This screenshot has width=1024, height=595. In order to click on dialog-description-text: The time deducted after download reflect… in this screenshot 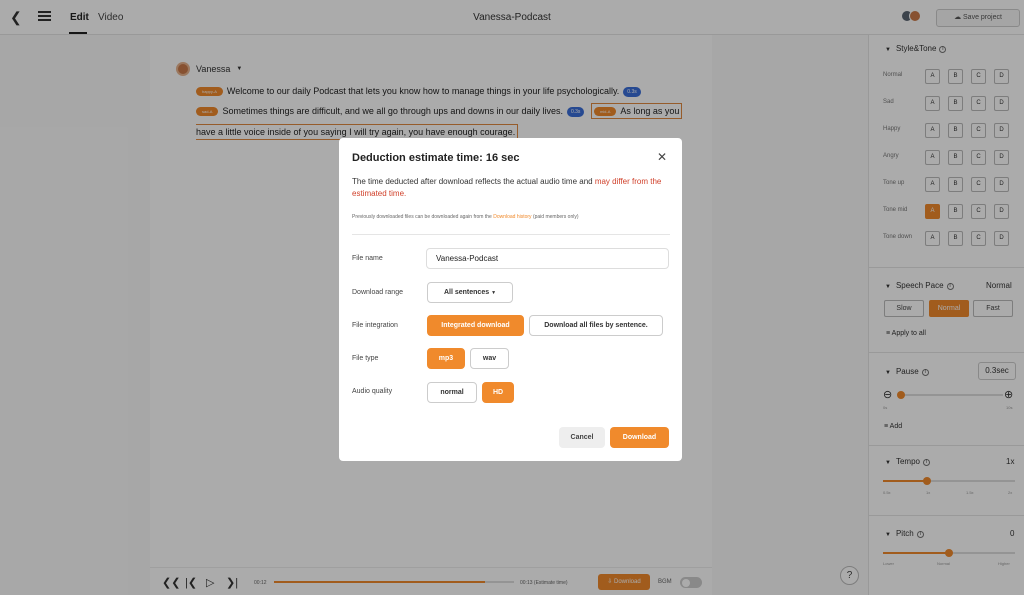, I will do `click(473, 181)`.